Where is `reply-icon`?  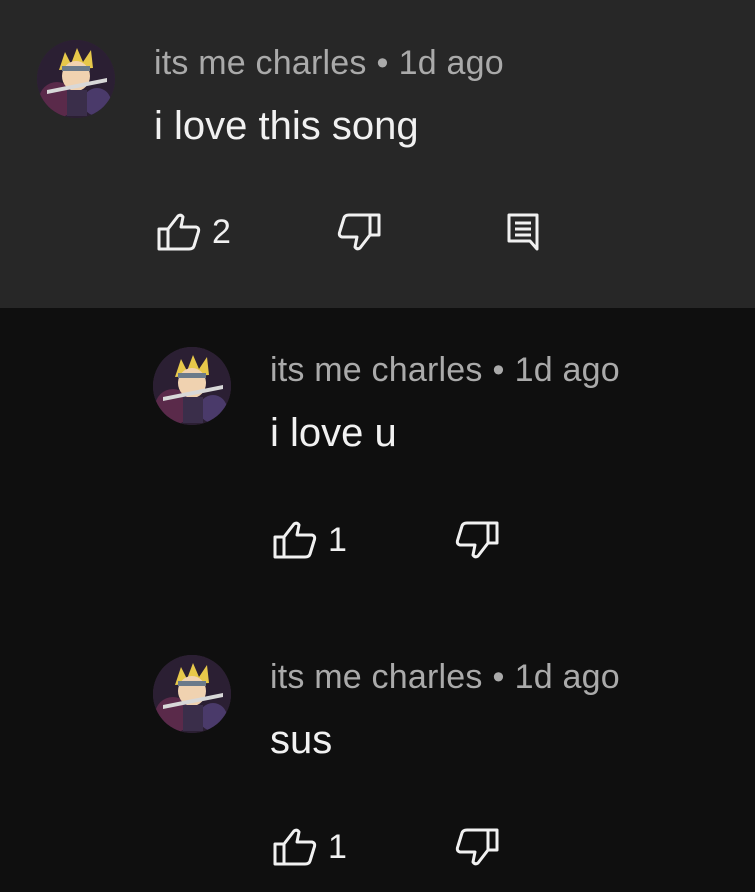 reply-icon is located at coordinates (523, 232).